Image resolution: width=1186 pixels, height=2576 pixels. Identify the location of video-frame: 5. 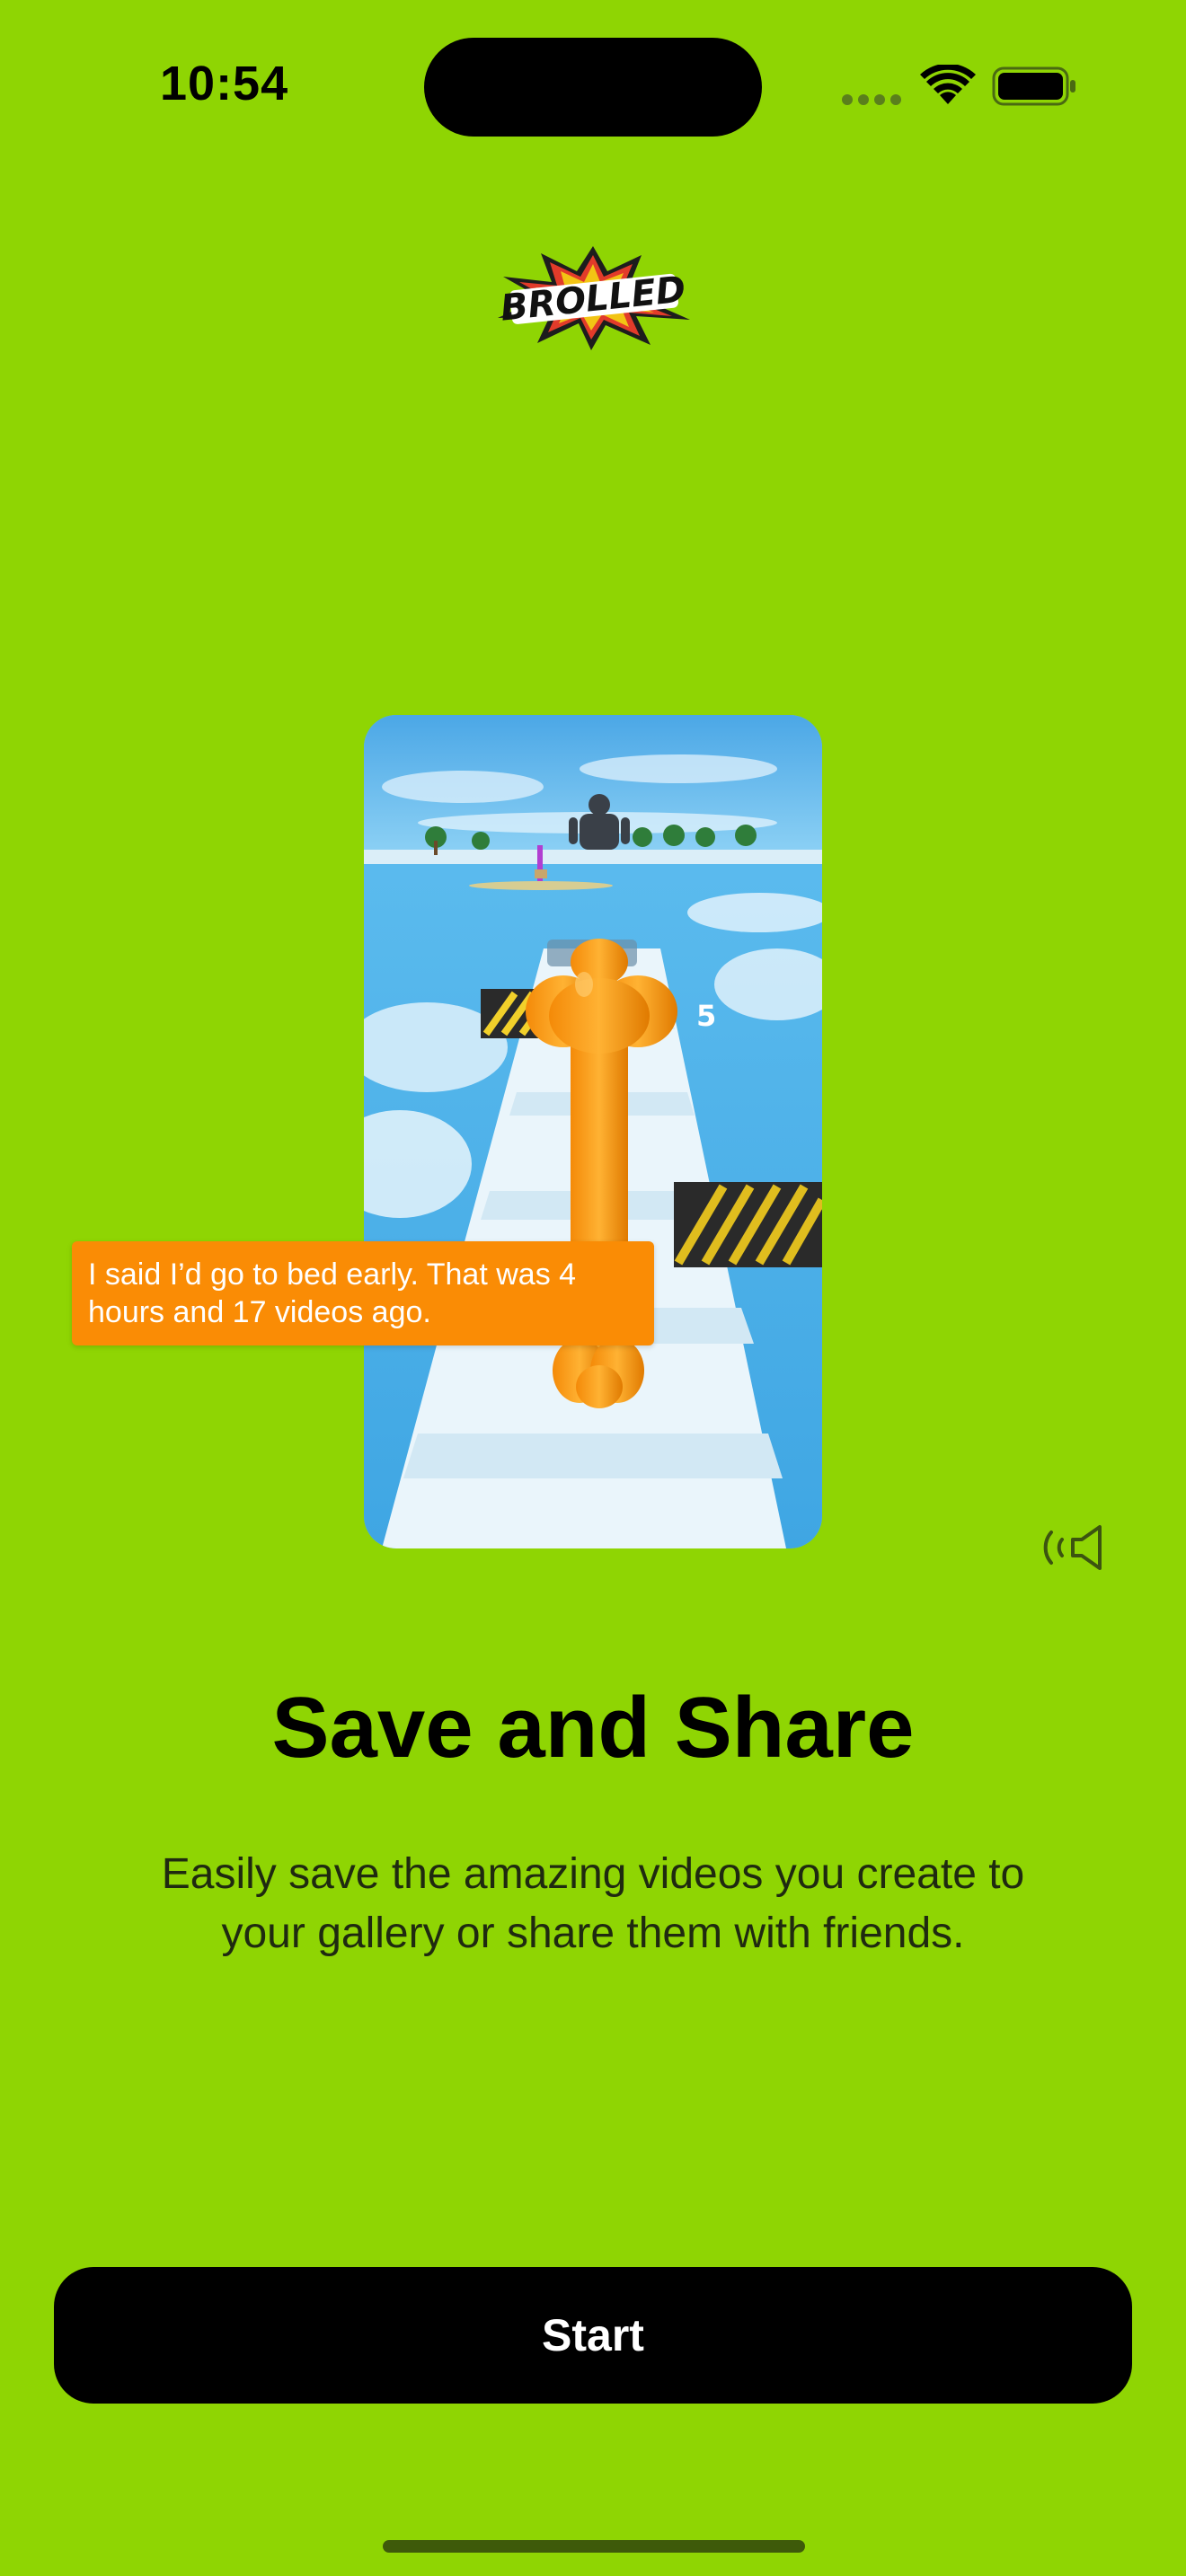
(593, 1131).